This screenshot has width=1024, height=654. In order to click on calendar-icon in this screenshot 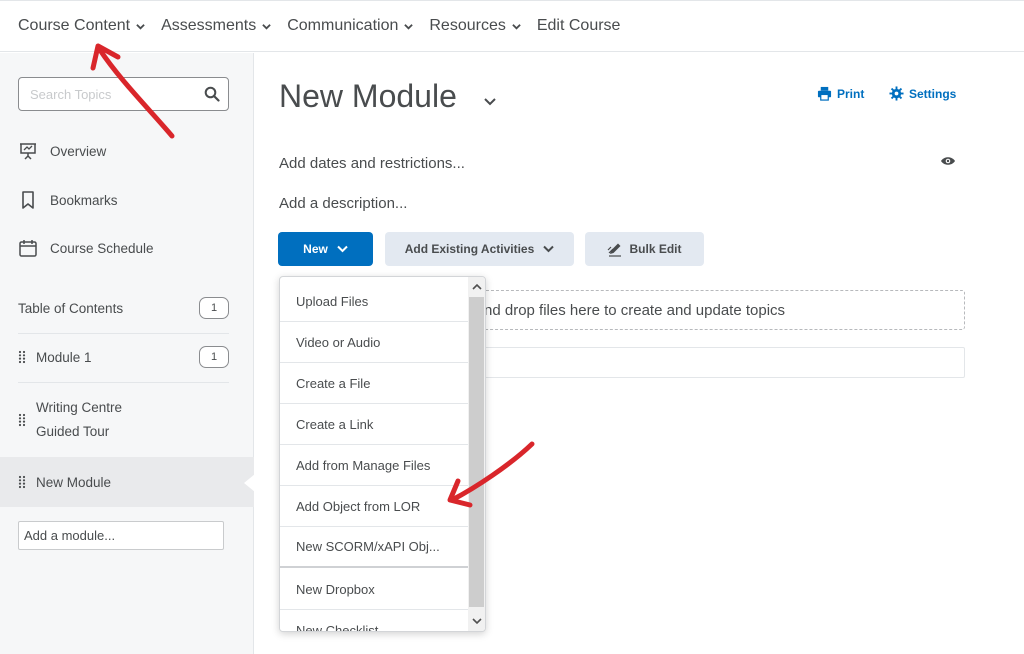, I will do `click(28, 248)`.